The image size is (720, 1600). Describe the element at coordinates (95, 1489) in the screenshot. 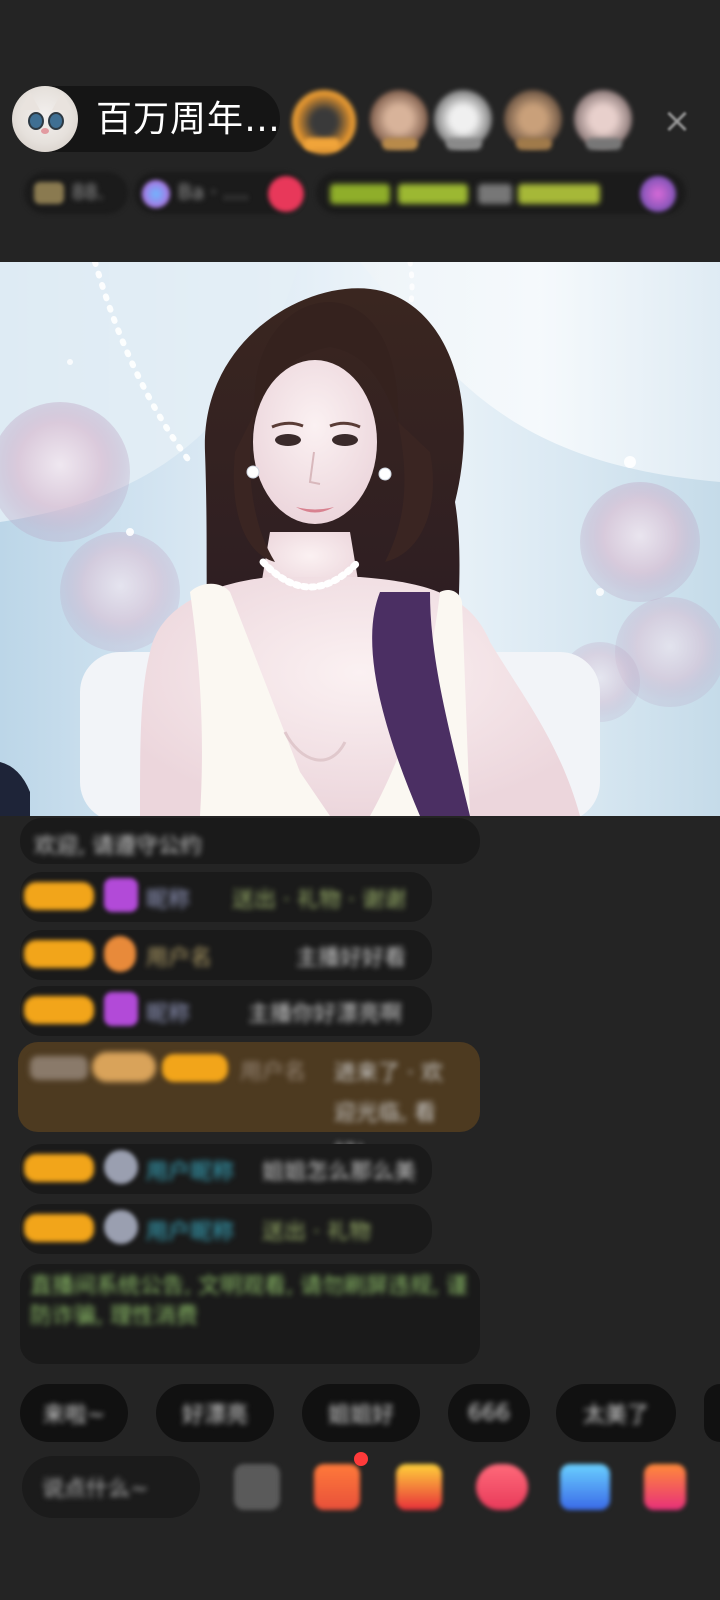

I see `chat-input-placeholder: 说点什么~` at that location.